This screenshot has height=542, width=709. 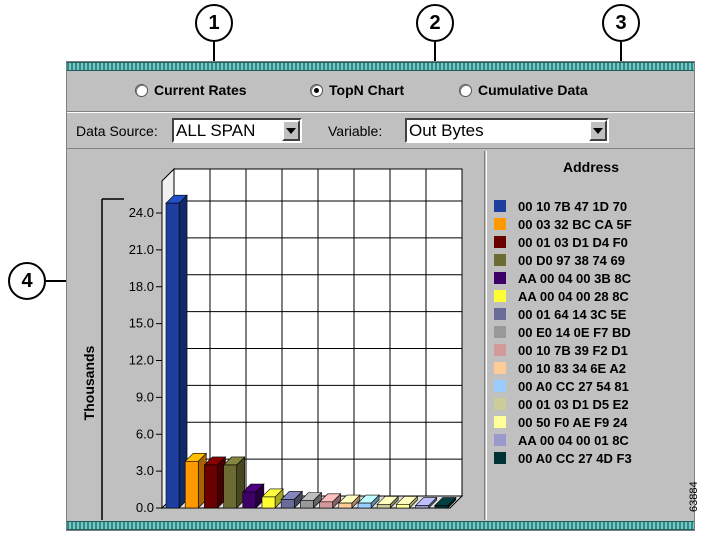 I want to click on legend-item: 00 10 7B 47 1D 70, so click(x=563, y=206).